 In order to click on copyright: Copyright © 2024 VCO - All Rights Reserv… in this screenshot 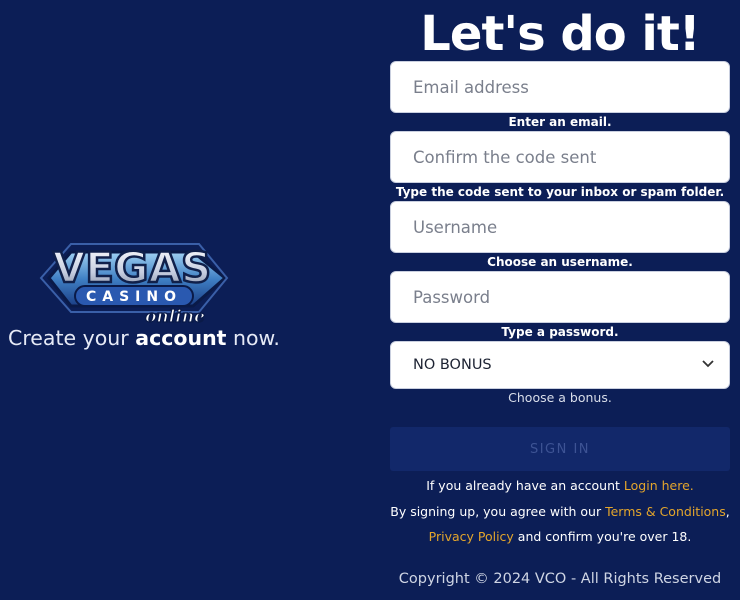, I will do `click(560, 579)`.